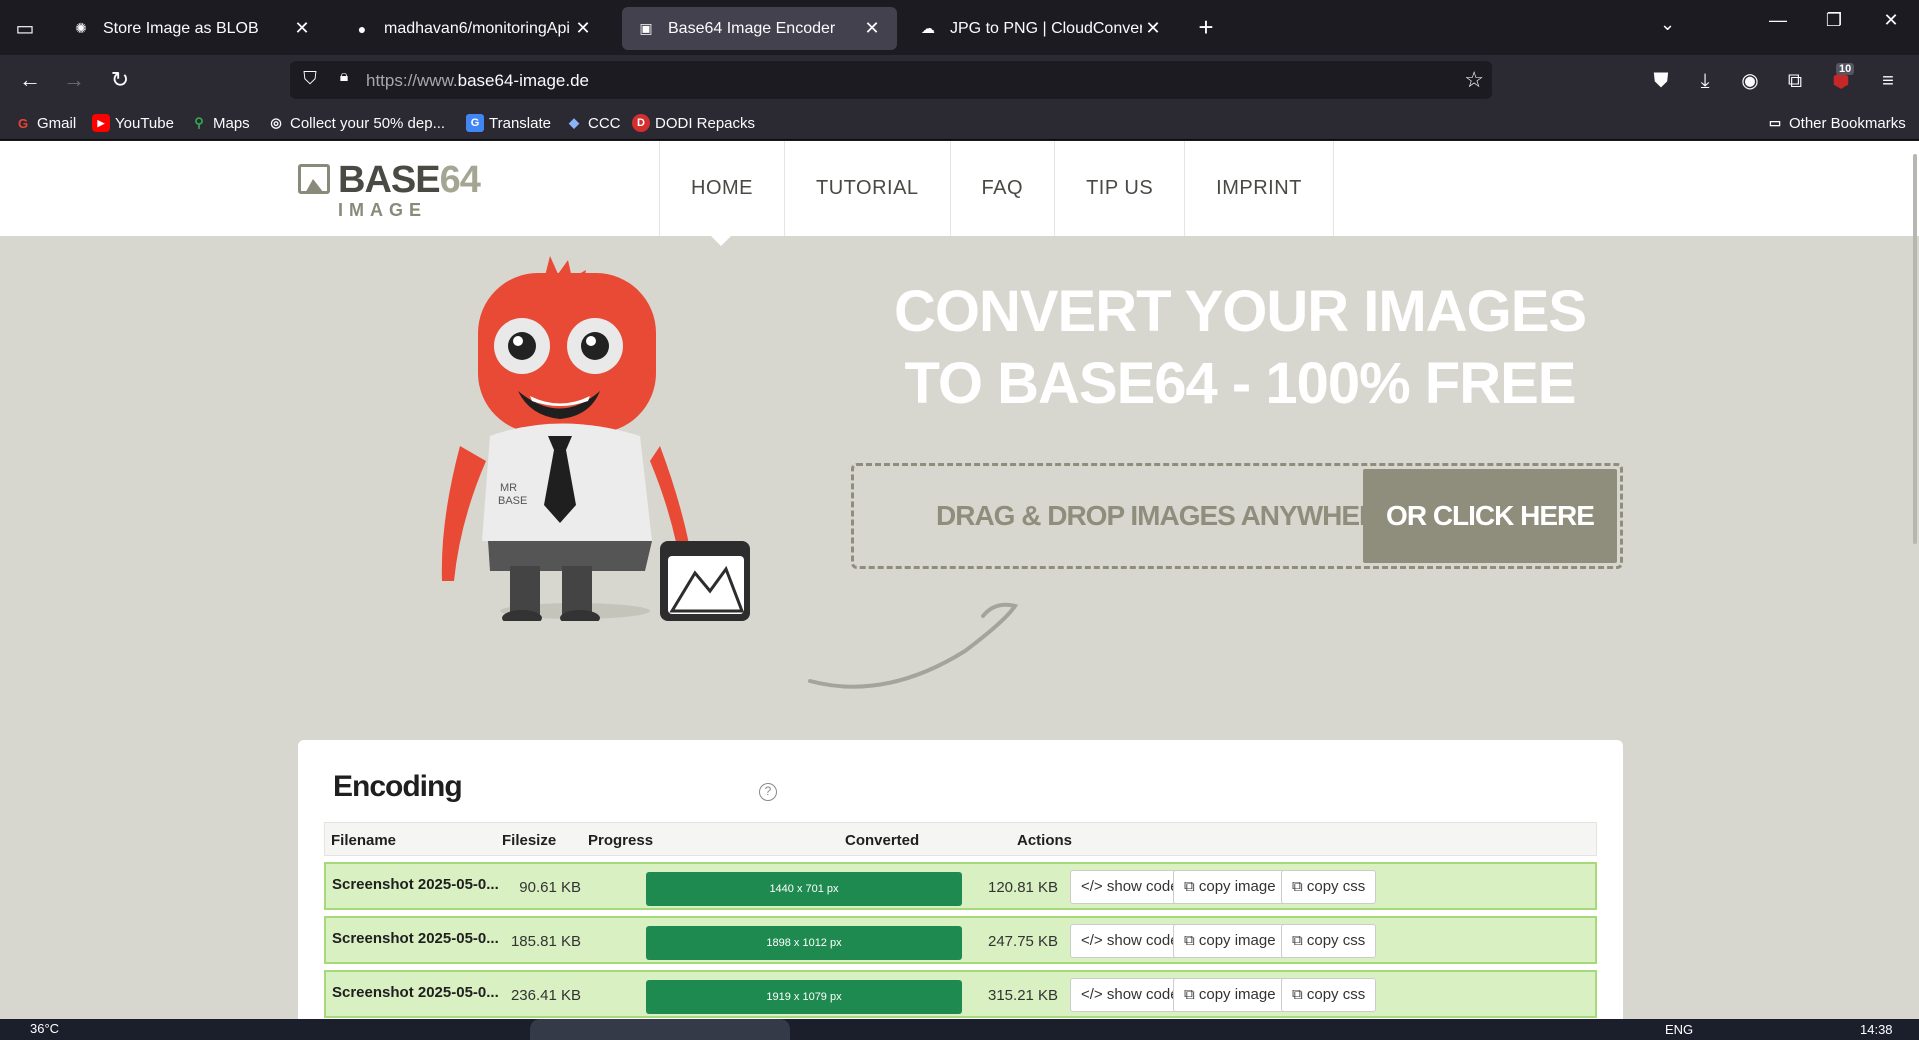 The image size is (1919, 1040). Describe the element at coordinates (891, 80) in the screenshot. I see `address-bar: ⛉ 🔒︎ https://www.base64-image.de ☆` at that location.